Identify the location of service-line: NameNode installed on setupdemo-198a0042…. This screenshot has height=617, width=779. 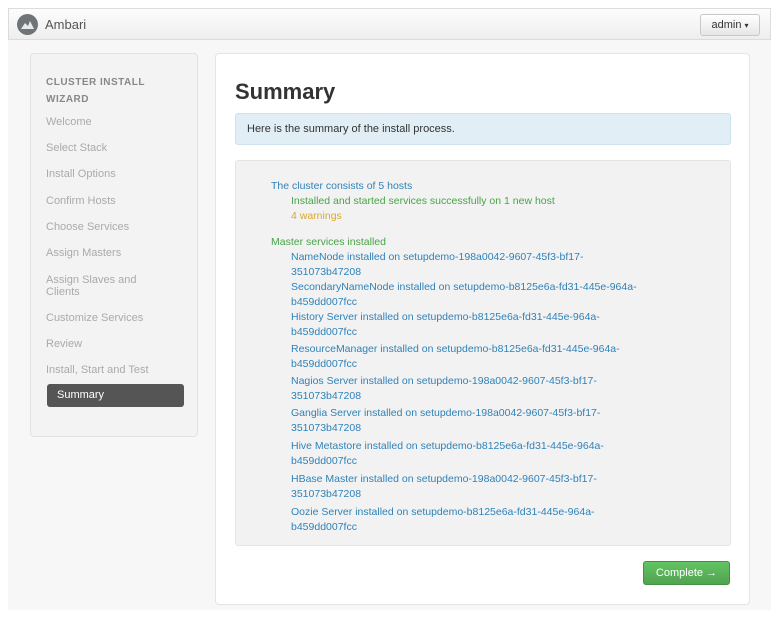
(437, 257).